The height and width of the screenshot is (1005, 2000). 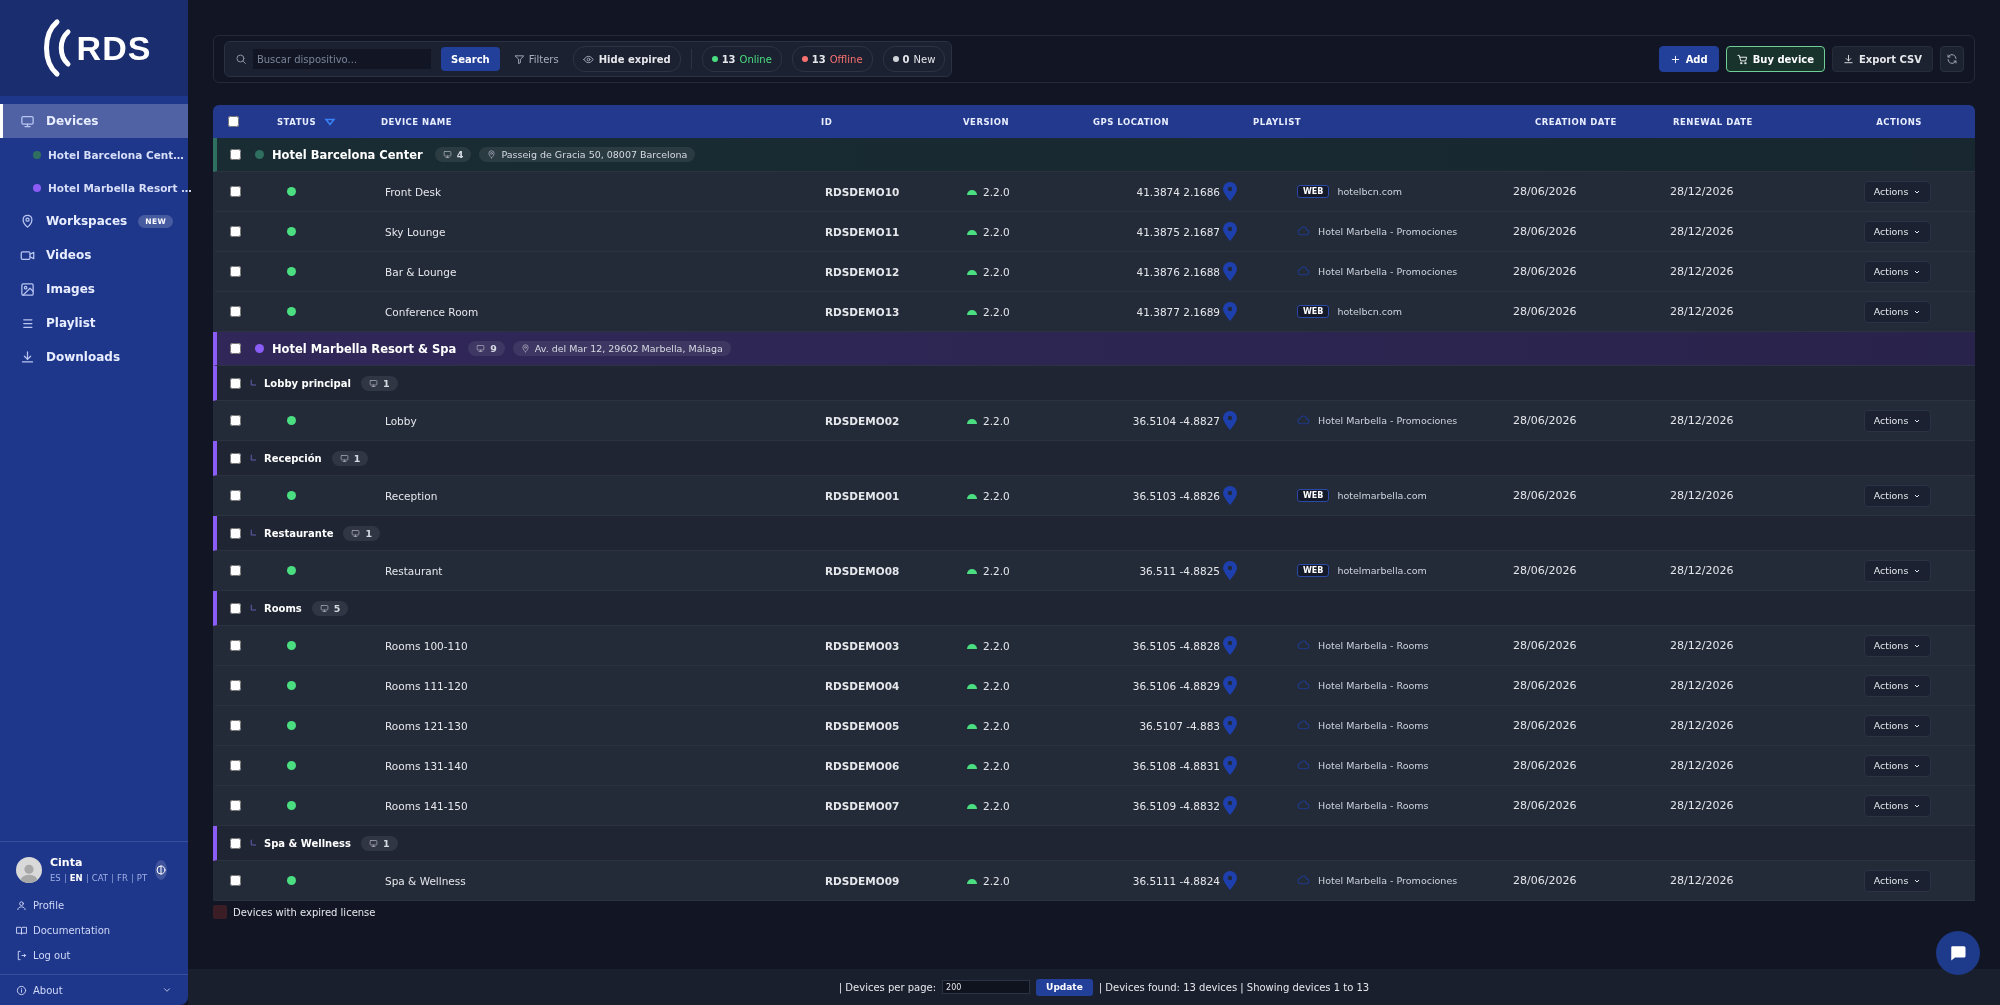 What do you see at coordinates (1094, 608) in the screenshot?
I see `subgroup-row: Rooms 5` at bounding box center [1094, 608].